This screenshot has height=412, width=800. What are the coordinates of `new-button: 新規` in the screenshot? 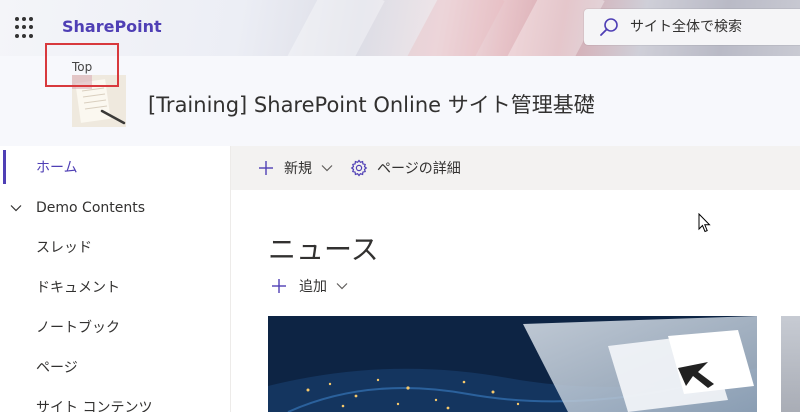 It's located at (296, 168).